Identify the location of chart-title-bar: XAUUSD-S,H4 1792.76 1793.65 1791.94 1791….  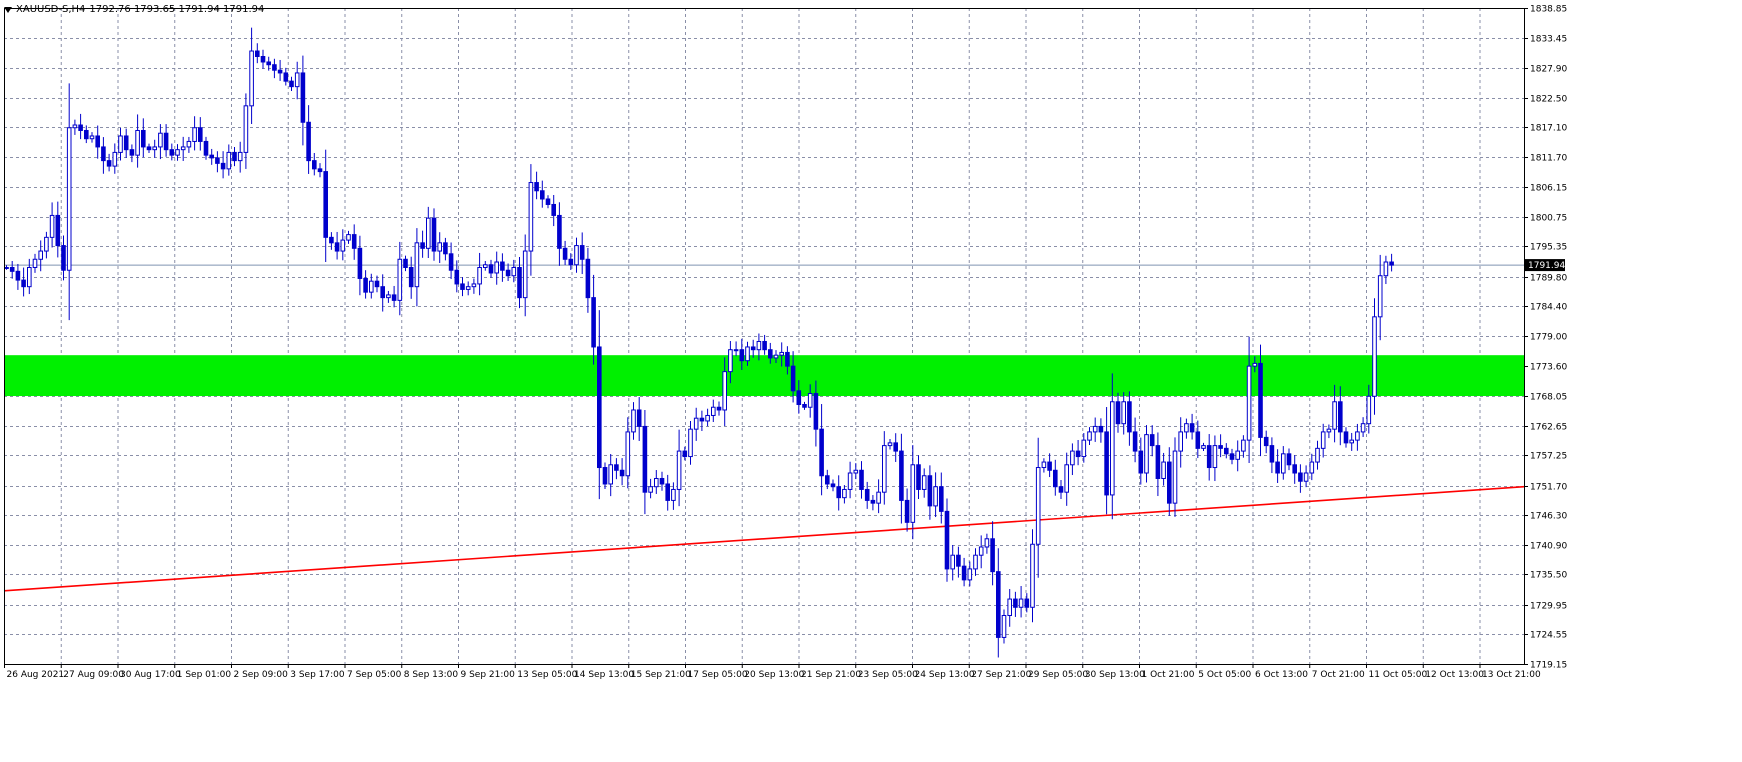
(134, 9).